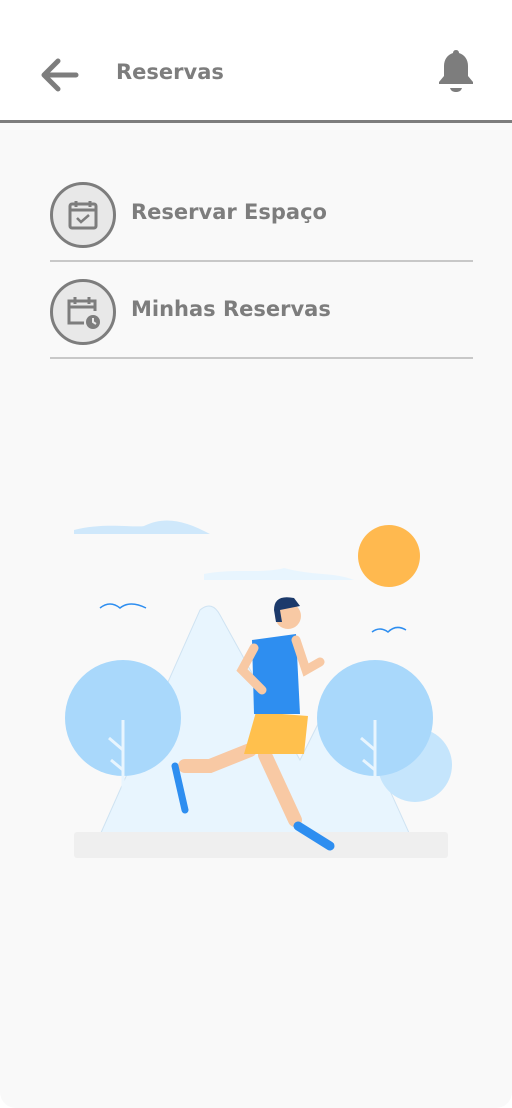  I want to click on calendar-clock-icon, so click(83, 312).